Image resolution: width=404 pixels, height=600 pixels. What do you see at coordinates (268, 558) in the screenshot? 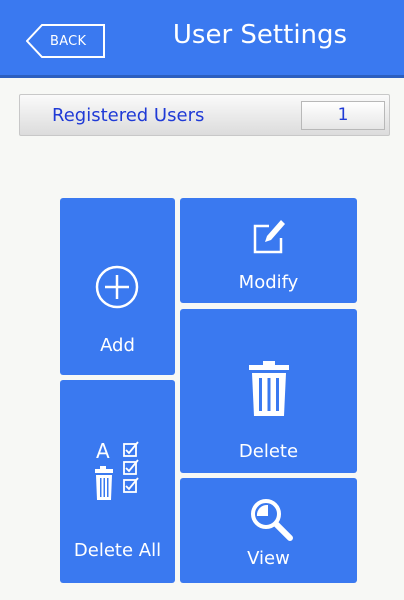
I see `view-label: View` at bounding box center [268, 558].